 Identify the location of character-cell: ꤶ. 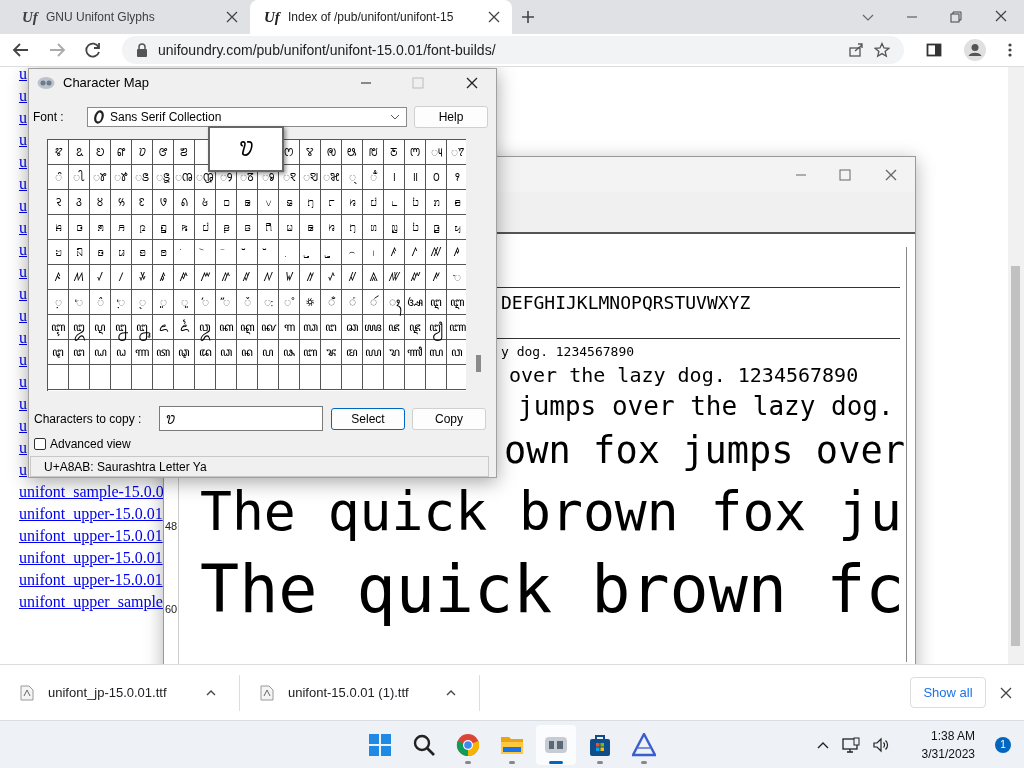
(100, 278).